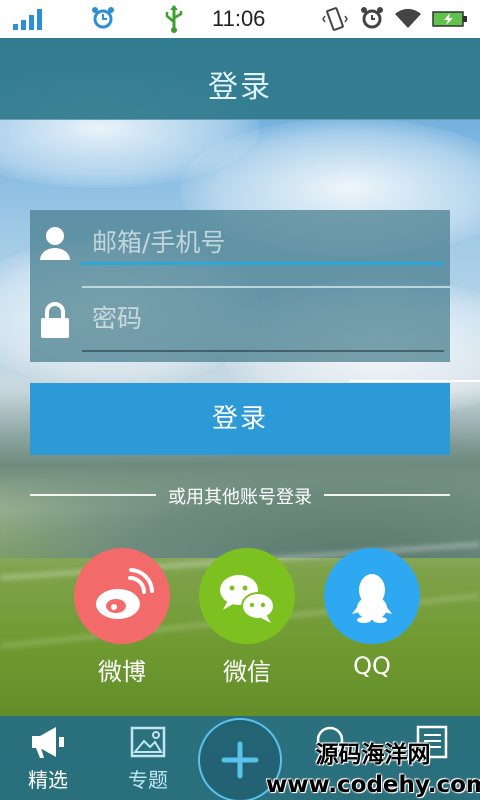 This screenshot has width=480, height=800. What do you see at coordinates (372, 18) in the screenshot?
I see `alarm-clock-icon` at bounding box center [372, 18].